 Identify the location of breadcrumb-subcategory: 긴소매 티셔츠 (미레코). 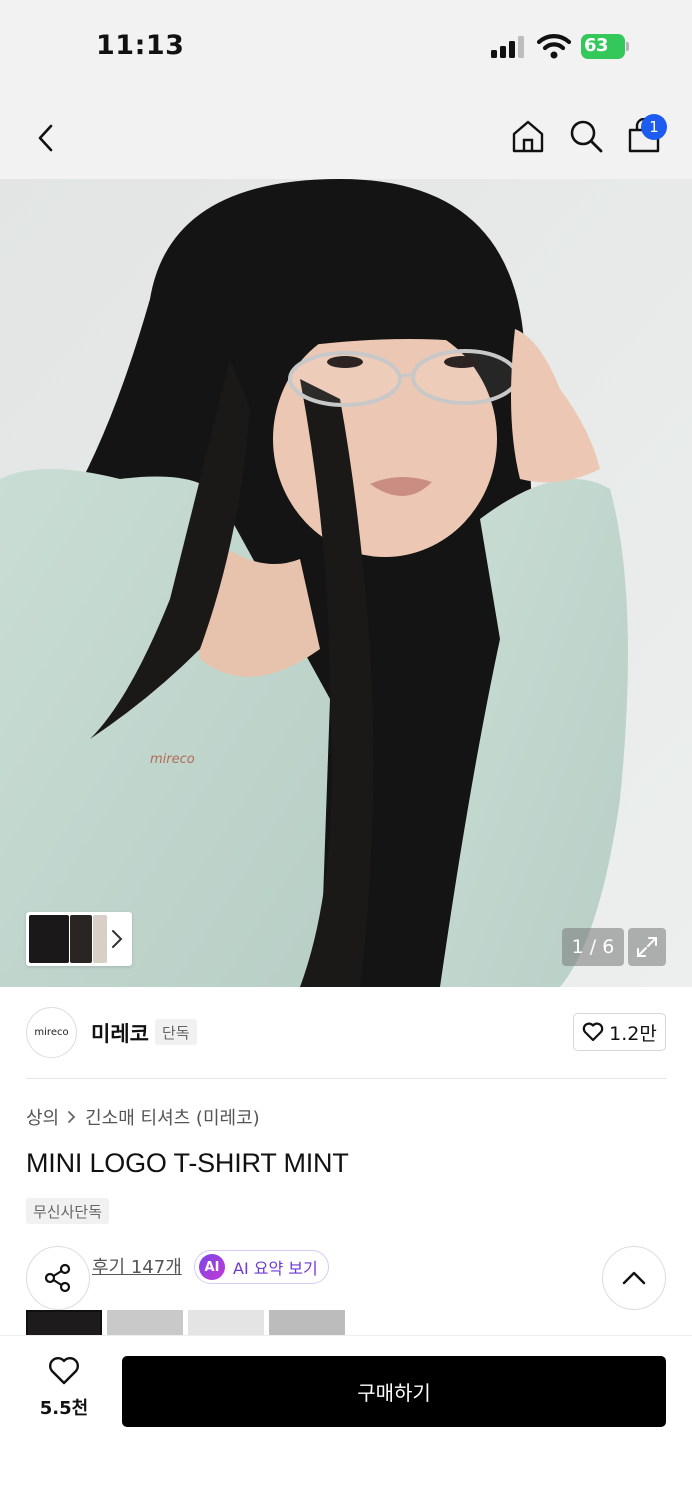
(172, 1117).